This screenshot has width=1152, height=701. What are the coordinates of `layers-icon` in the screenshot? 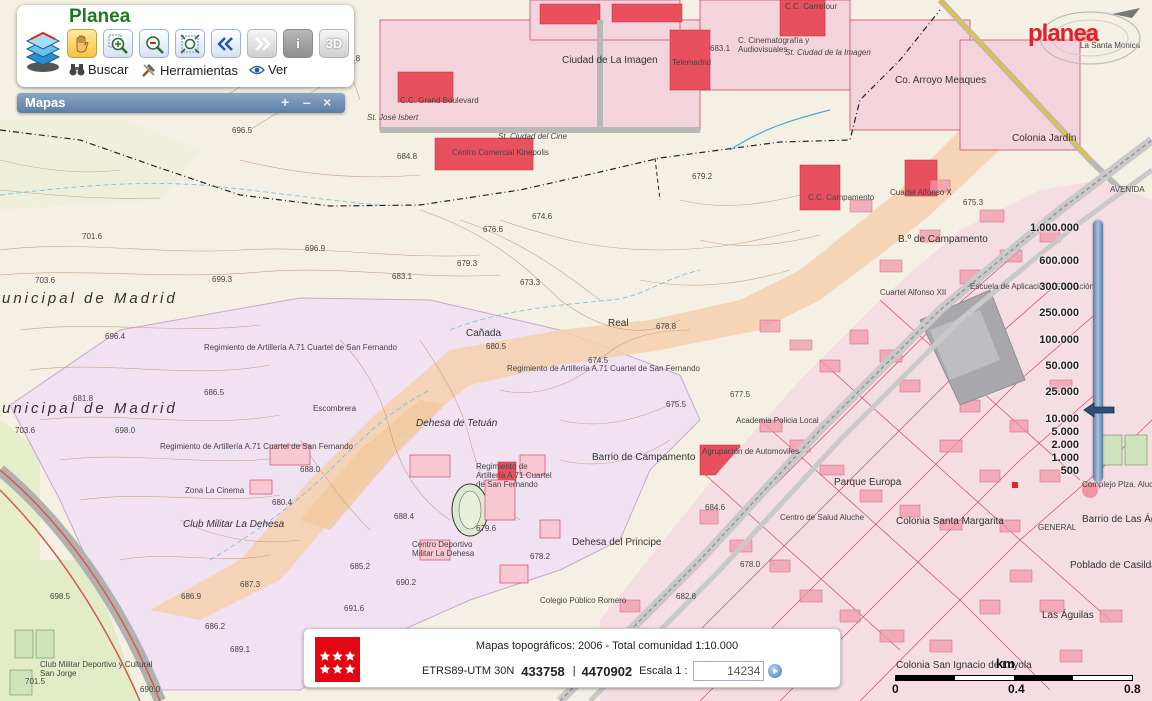 It's located at (43, 49).